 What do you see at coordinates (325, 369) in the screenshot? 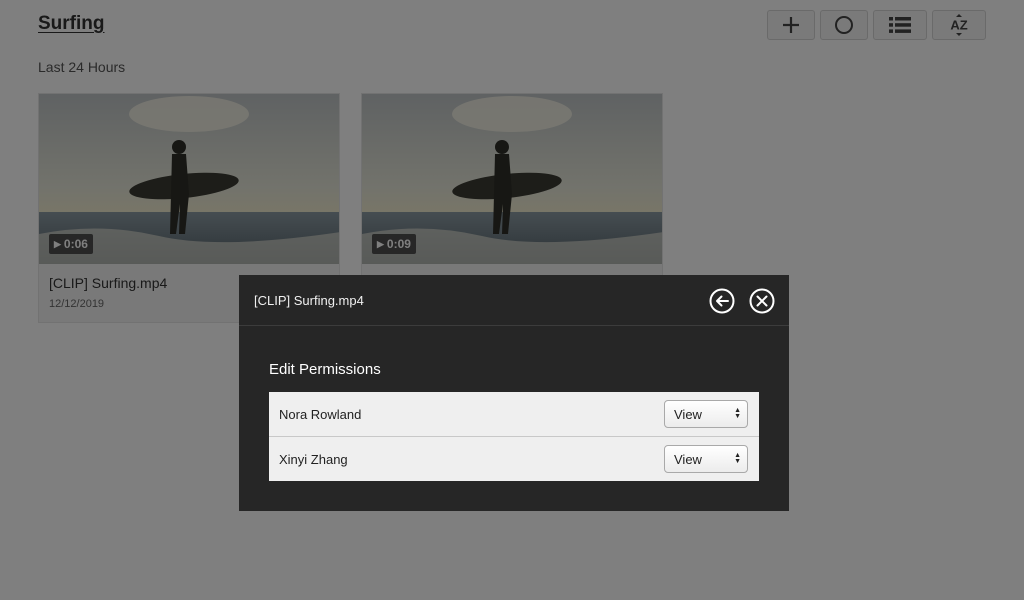
I see `section-heading: Edit Permissions` at bounding box center [325, 369].